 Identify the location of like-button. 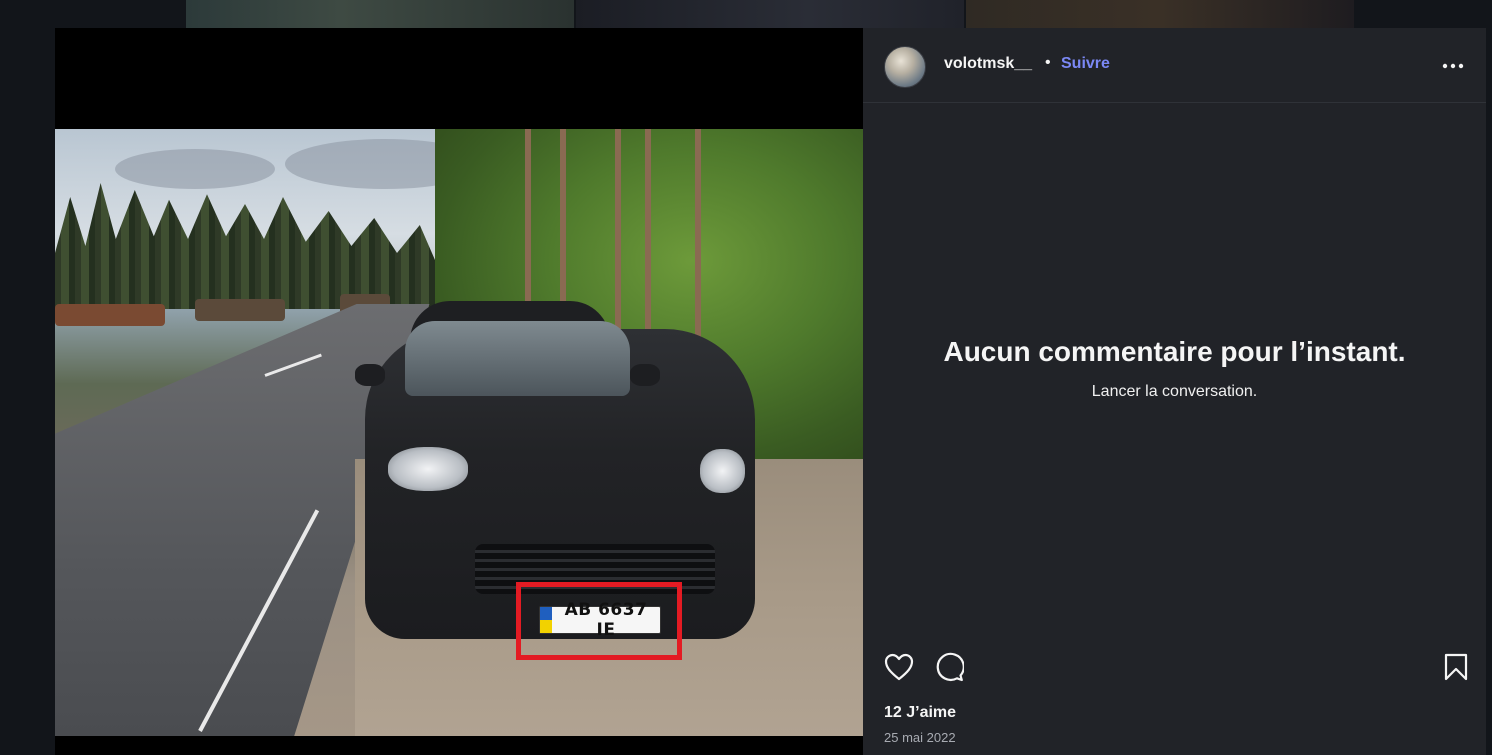
(899, 667).